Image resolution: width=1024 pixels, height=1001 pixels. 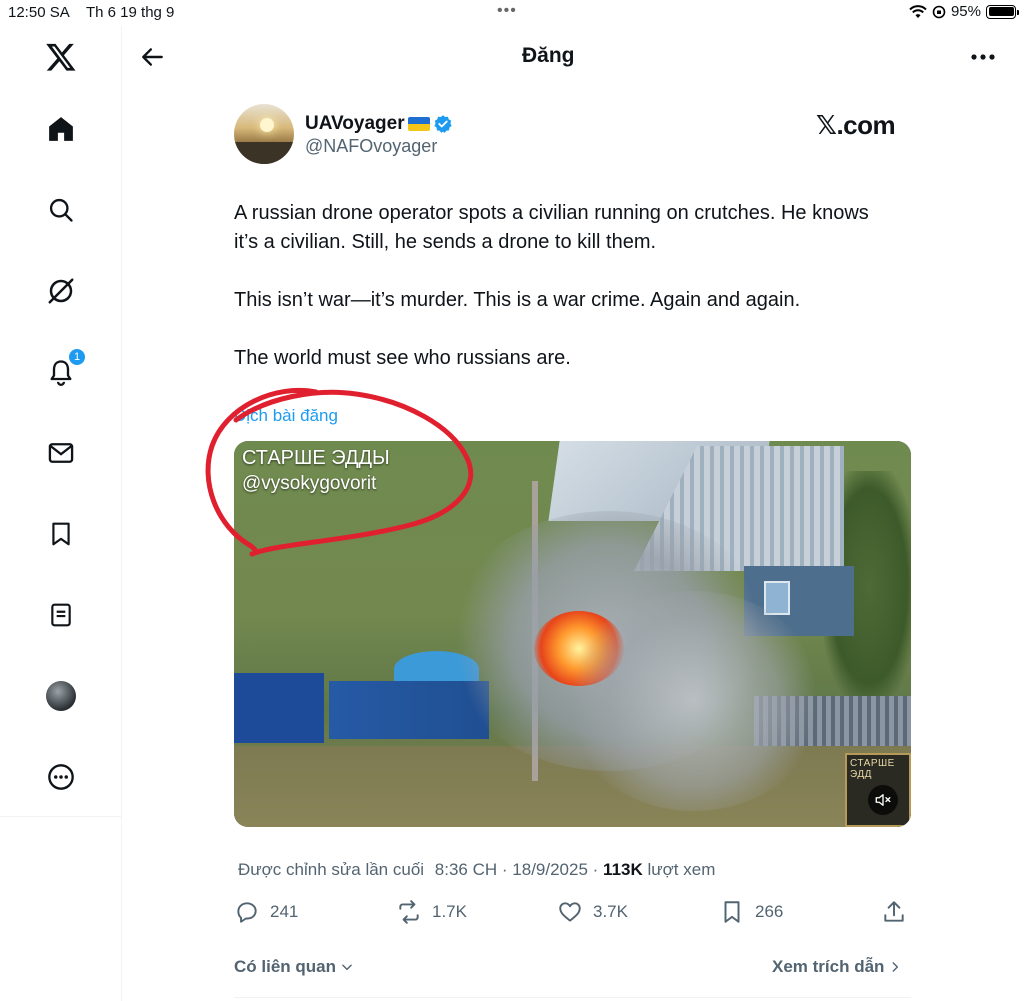 What do you see at coordinates (939, 11) in the screenshot?
I see `orientation-lock-icon` at bounding box center [939, 11].